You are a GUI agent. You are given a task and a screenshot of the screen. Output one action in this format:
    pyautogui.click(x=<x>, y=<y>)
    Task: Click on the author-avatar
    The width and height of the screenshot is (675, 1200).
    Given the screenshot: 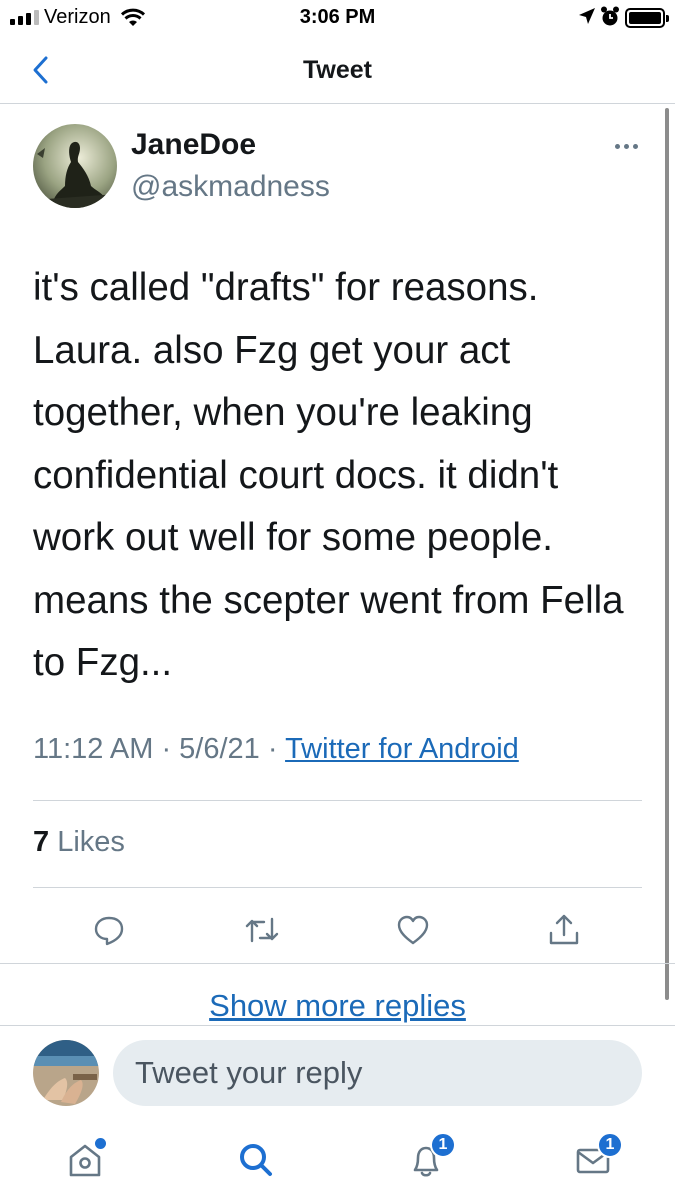 What is the action you would take?
    pyautogui.click(x=75, y=166)
    